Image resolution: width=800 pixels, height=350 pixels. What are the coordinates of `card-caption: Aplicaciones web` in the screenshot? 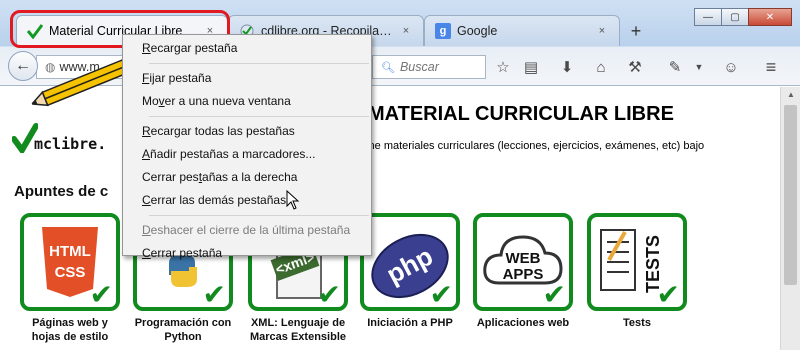 It's located at (523, 323).